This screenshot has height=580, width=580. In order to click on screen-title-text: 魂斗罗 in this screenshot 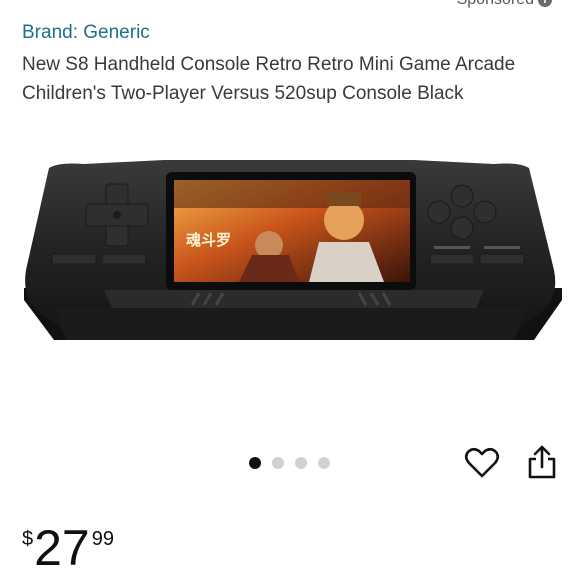, I will do `click(208, 240)`.